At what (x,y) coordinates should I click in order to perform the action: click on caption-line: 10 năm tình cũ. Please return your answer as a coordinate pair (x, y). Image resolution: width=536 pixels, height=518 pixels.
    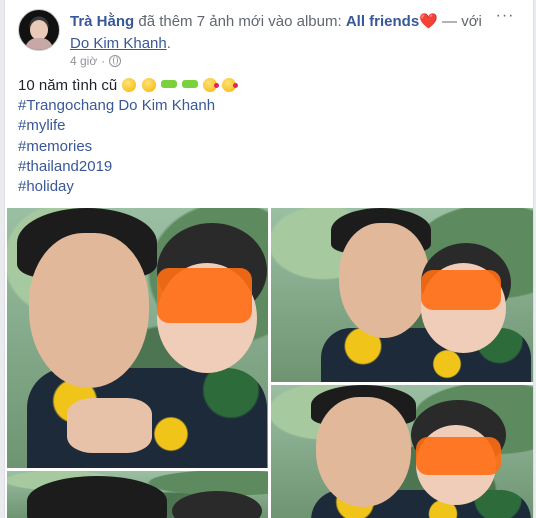
    Looking at the image, I should click on (128, 86).